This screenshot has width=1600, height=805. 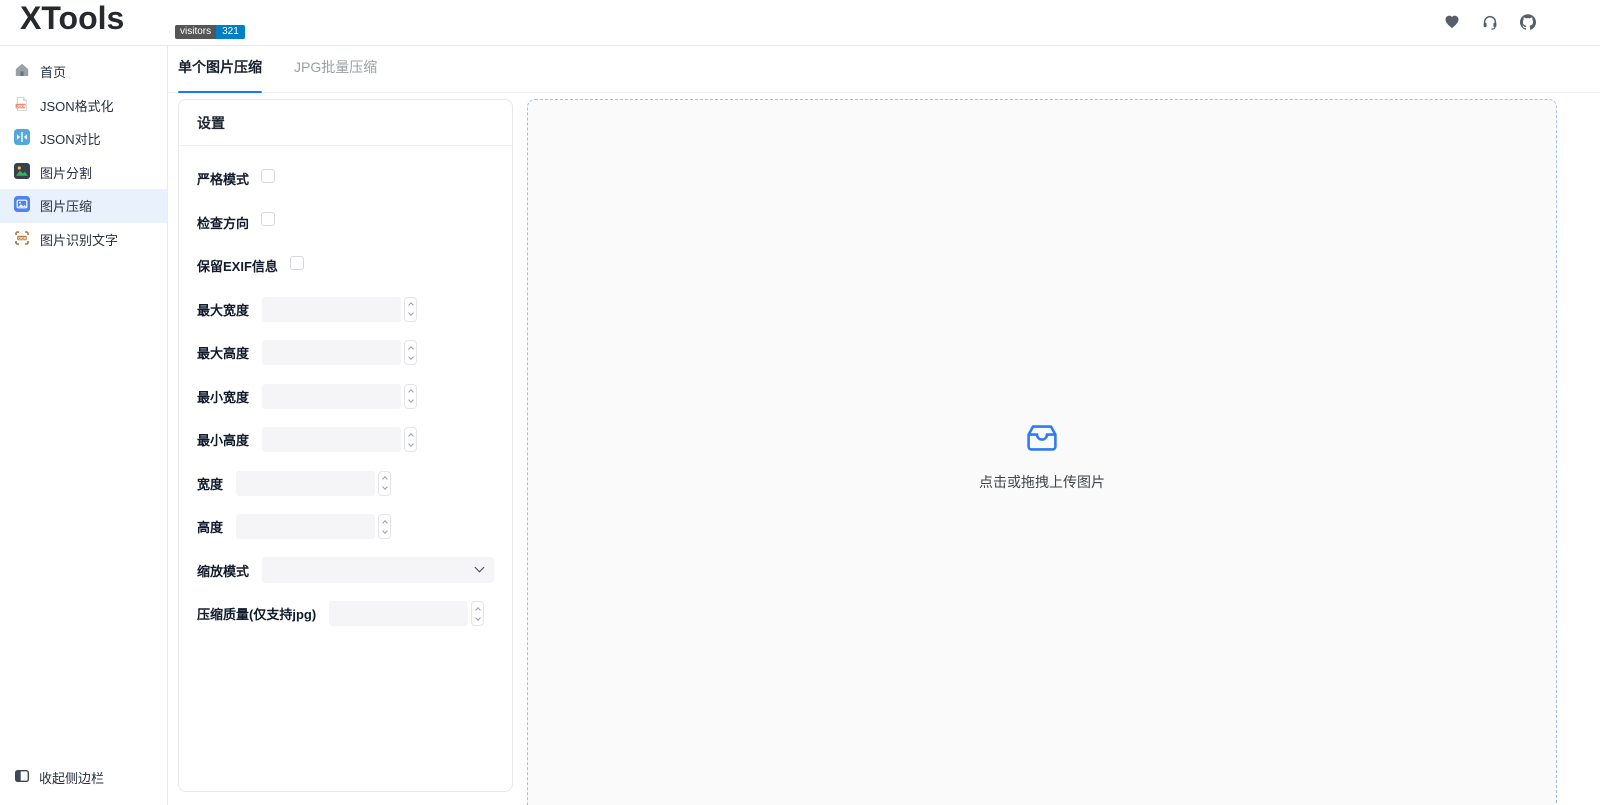 What do you see at coordinates (223, 397) in the screenshot?
I see `field-label: 最小宽度` at bounding box center [223, 397].